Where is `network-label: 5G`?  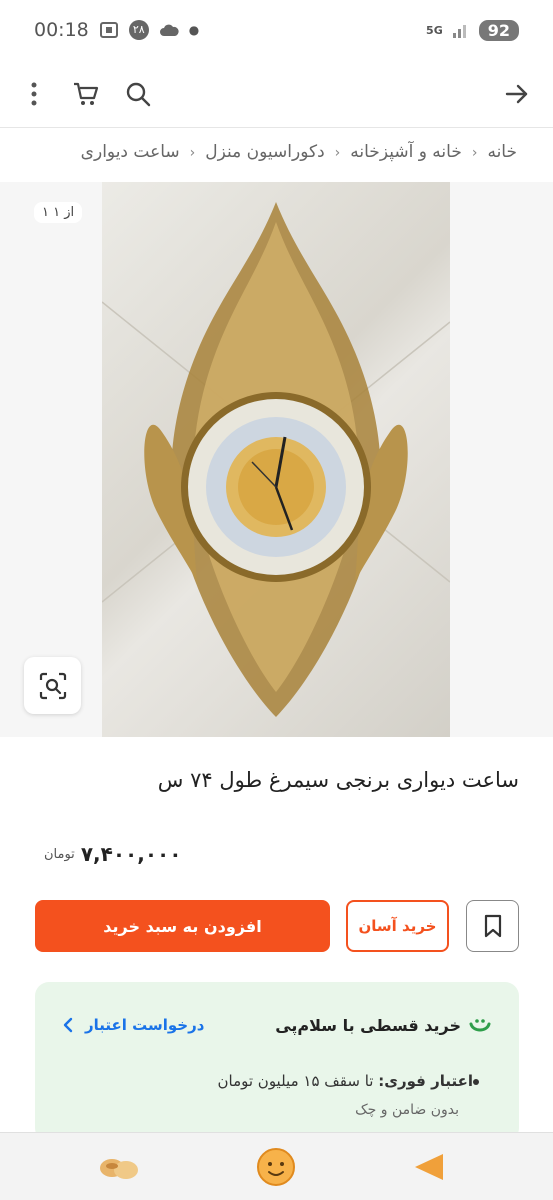
network-label: 5G is located at coordinates (434, 30).